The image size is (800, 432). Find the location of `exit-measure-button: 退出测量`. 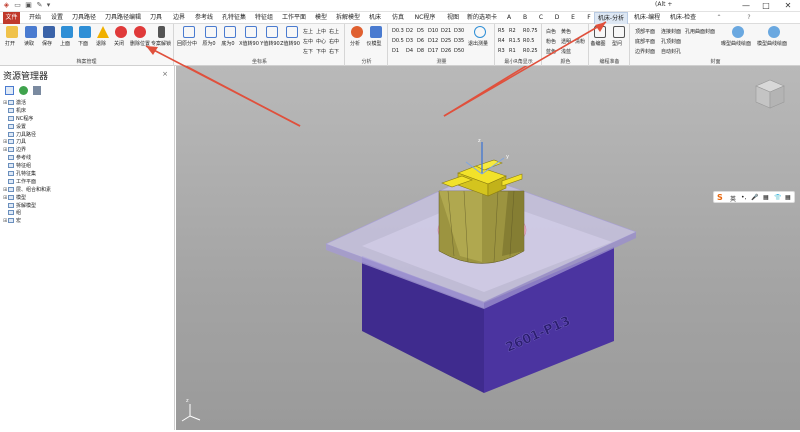

exit-measure-button: 退出测量 is located at coordinates (479, 36).